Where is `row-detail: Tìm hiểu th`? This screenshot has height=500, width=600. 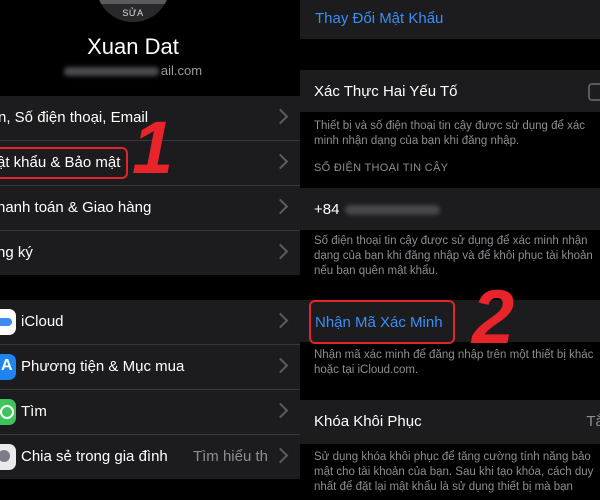 row-detail: Tìm hiểu th is located at coordinates (230, 456).